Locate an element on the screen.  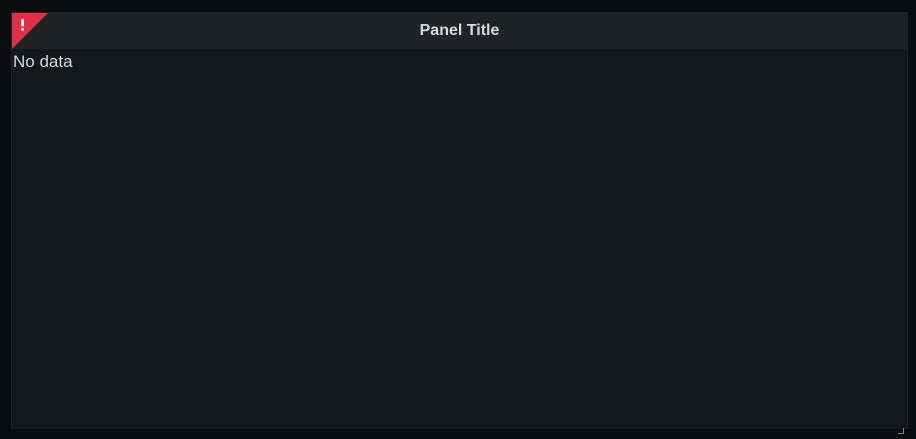
no-data-message: No data is located at coordinates (43, 61).